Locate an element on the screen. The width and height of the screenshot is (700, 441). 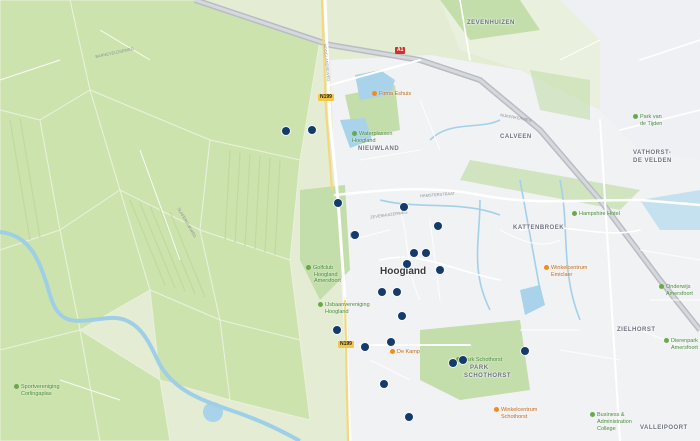
poi-ijsbaan-line2: Hoogland is located at coordinates (337, 312).